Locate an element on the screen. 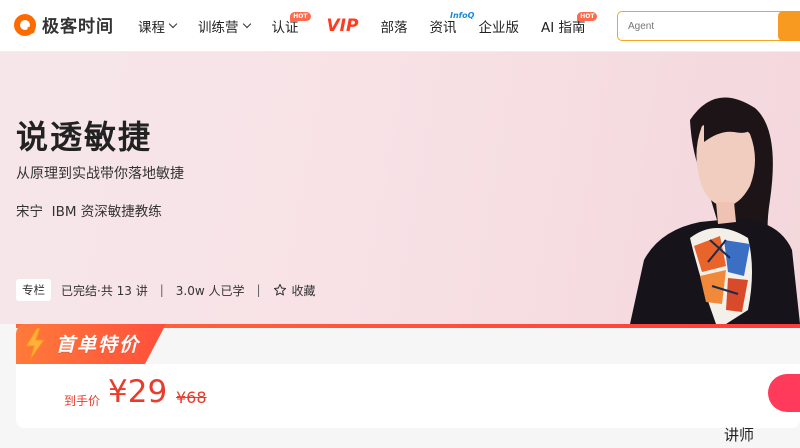 This screenshot has height=448, width=800. search-button is located at coordinates (789, 26).